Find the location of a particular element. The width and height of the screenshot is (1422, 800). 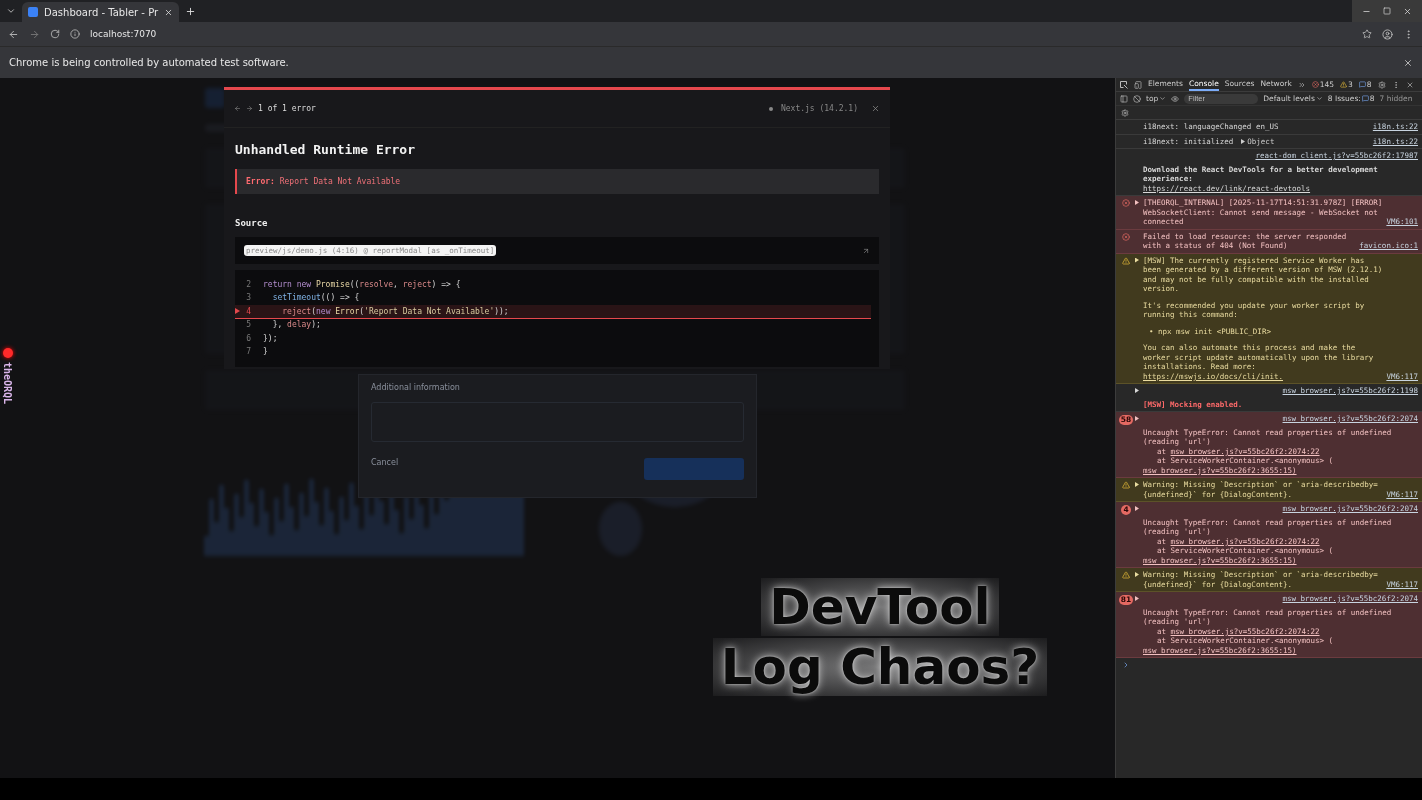

more-tabs-icon is located at coordinates (1301, 84).